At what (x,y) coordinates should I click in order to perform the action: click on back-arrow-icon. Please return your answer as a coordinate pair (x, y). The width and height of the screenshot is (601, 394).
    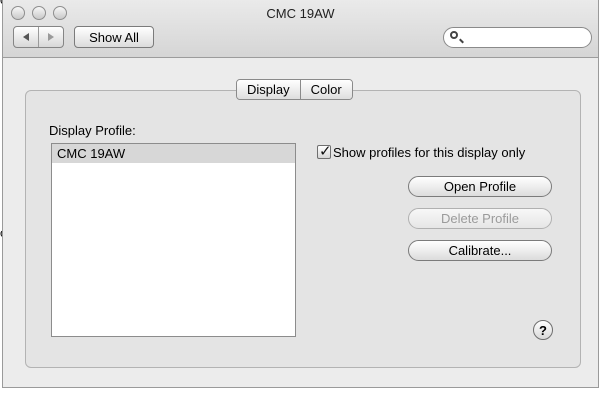
    Looking at the image, I should click on (26, 37).